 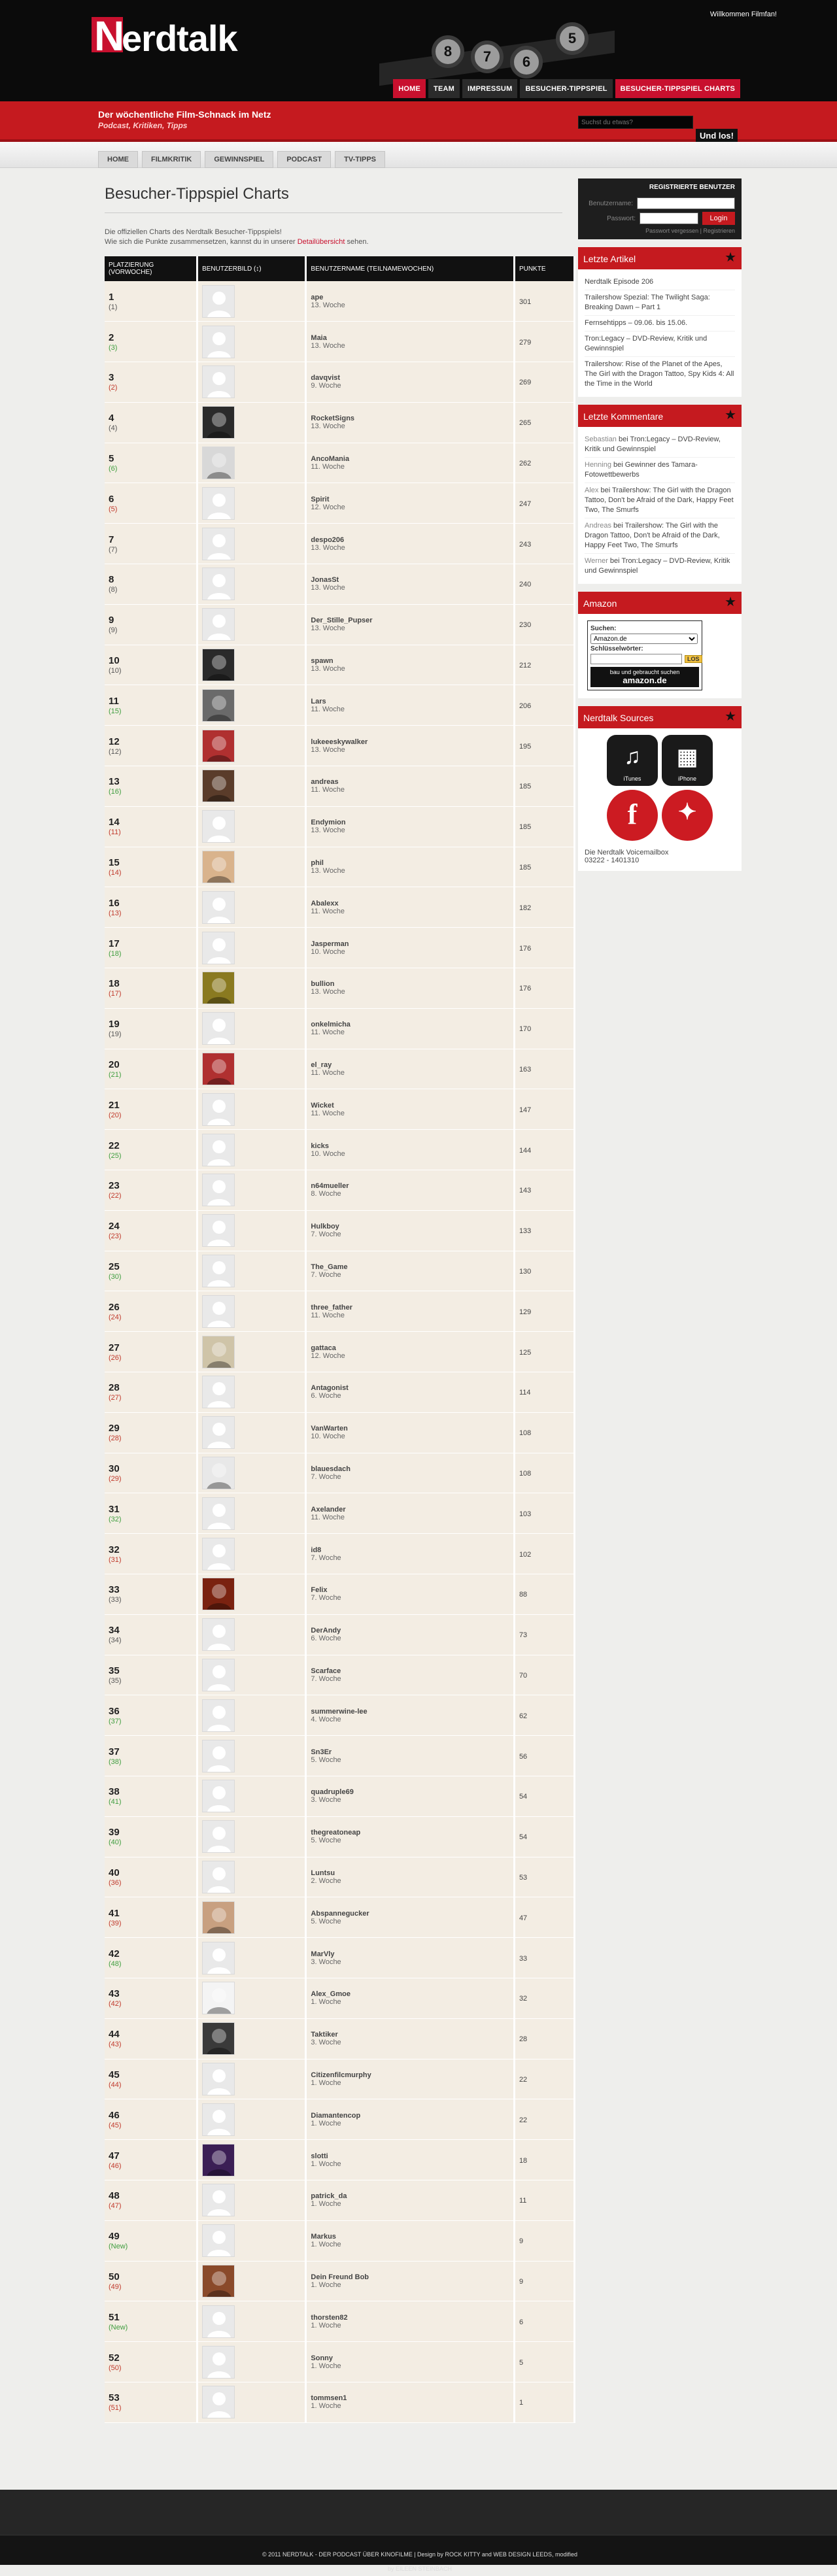 I want to click on search-button: Und los!, so click(x=717, y=135).